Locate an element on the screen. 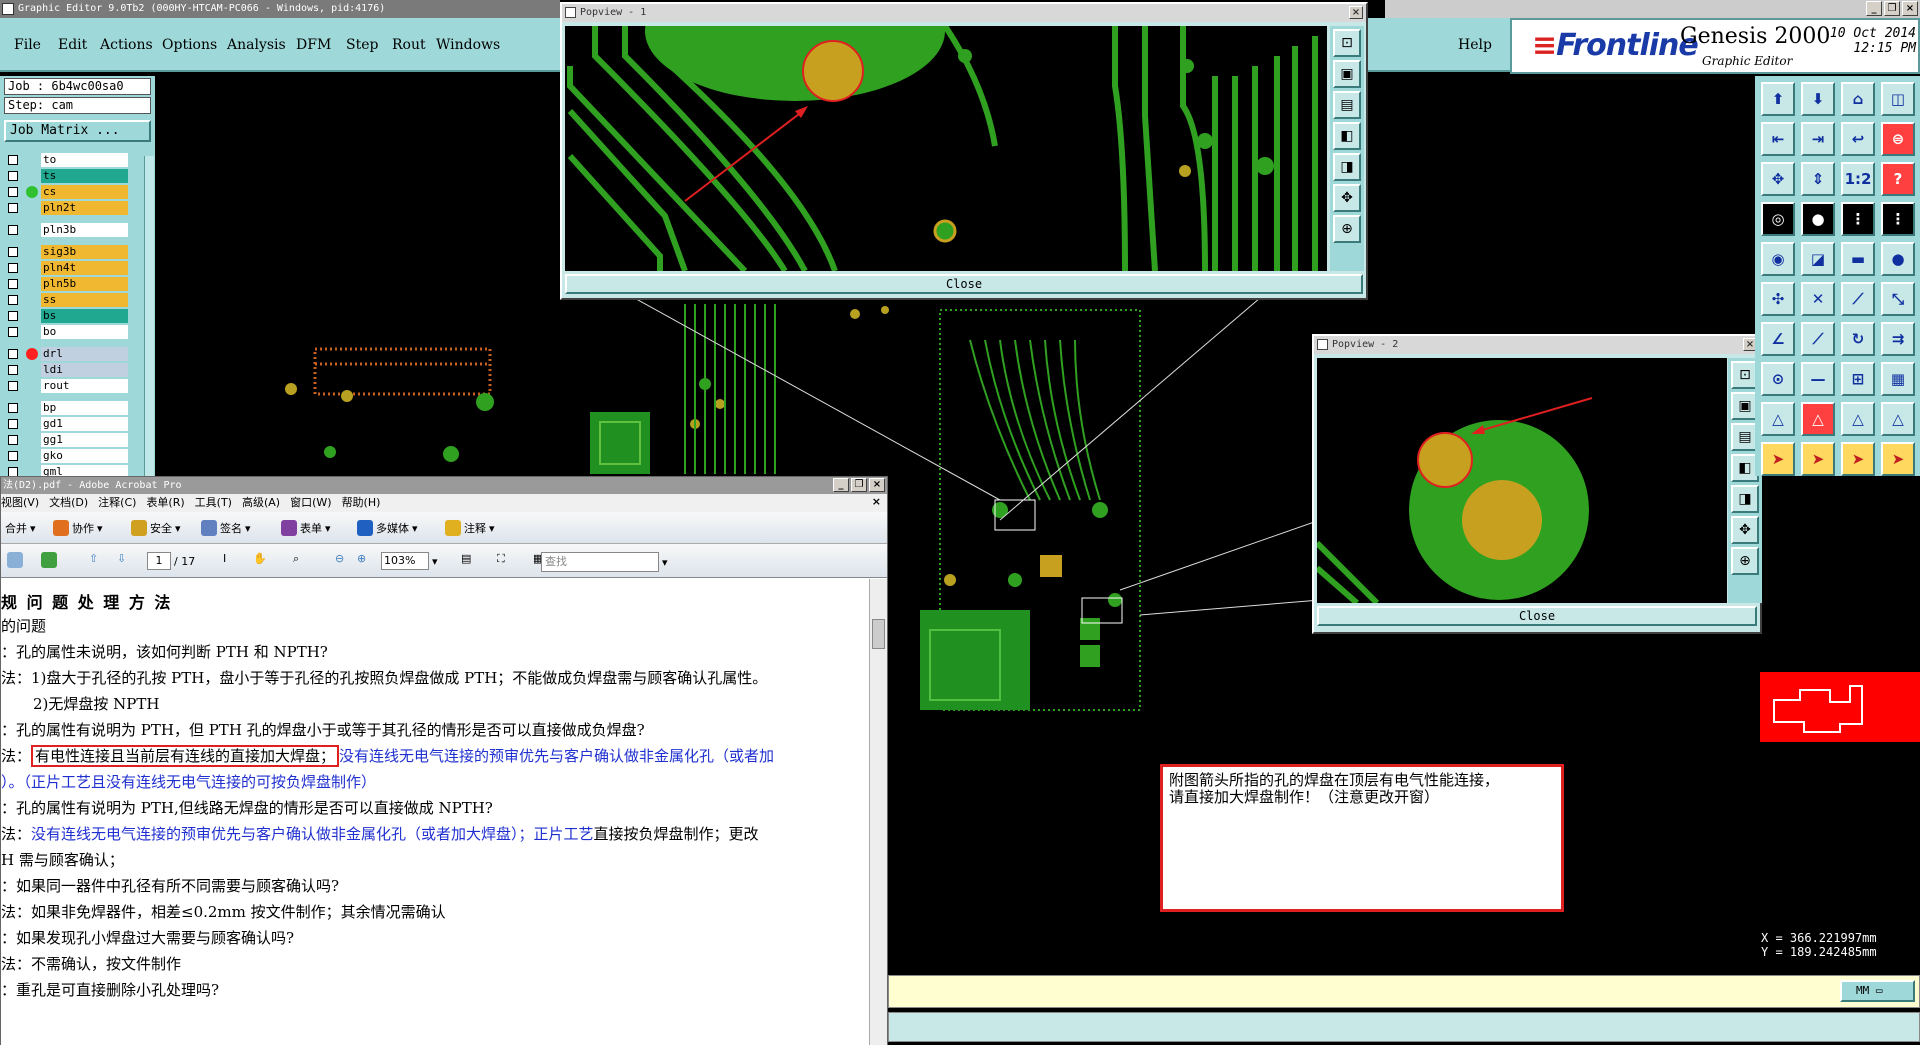 The height and width of the screenshot is (1045, 1920). pdf-scrollbar is located at coordinates (878, 812).